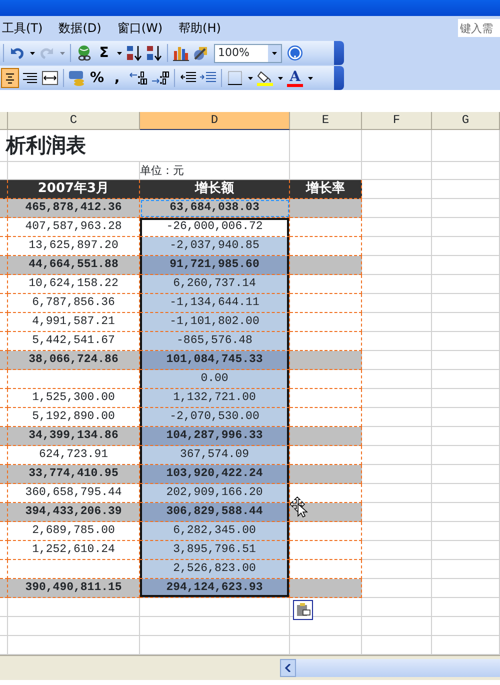 This screenshot has width=500, height=685. I want to click on menu-item: 帮助(H), so click(199, 28).